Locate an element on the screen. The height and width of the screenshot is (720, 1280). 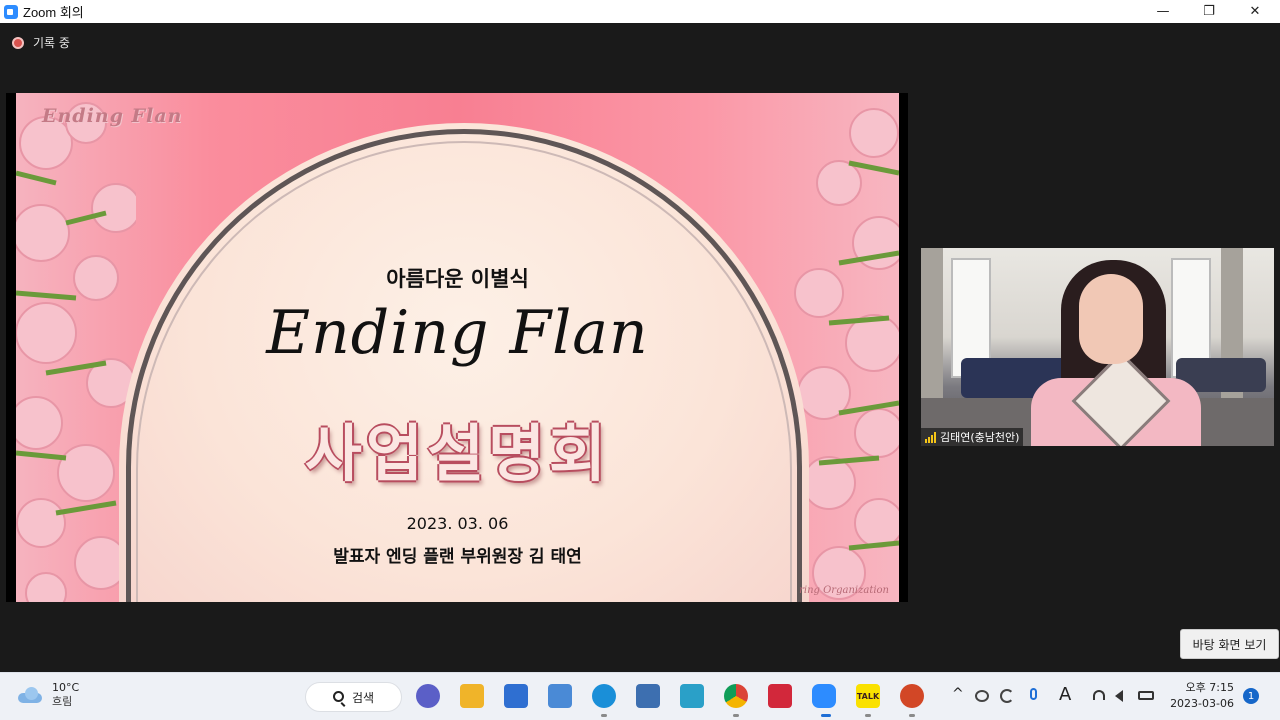
refresh-icon is located at coordinates (1007, 696).